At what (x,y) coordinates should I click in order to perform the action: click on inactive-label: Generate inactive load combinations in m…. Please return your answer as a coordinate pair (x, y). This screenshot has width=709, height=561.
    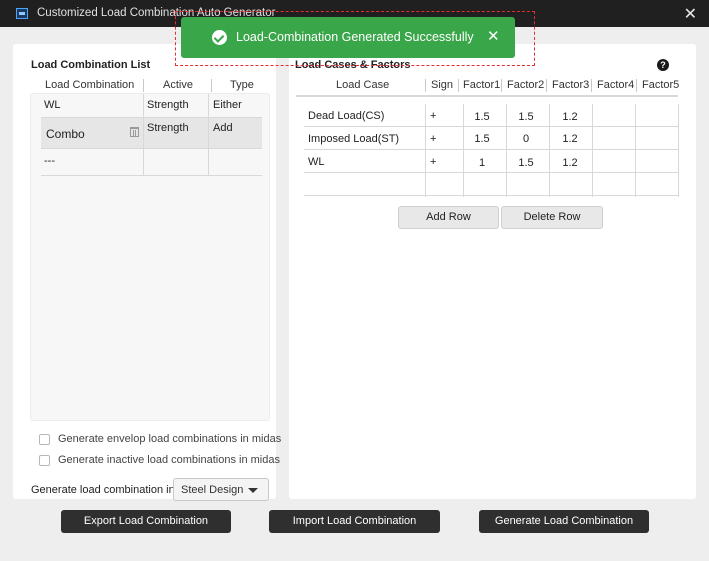
    Looking at the image, I should click on (169, 460).